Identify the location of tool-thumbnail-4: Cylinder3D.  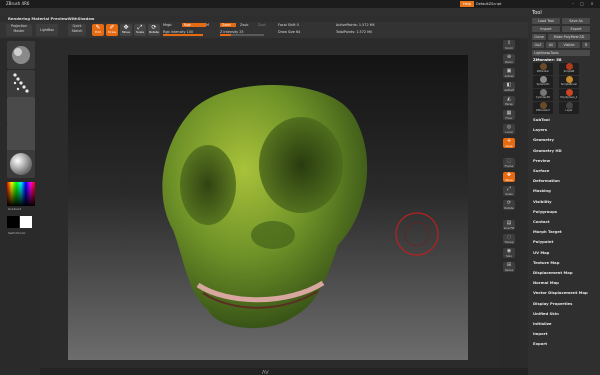
(543, 95).